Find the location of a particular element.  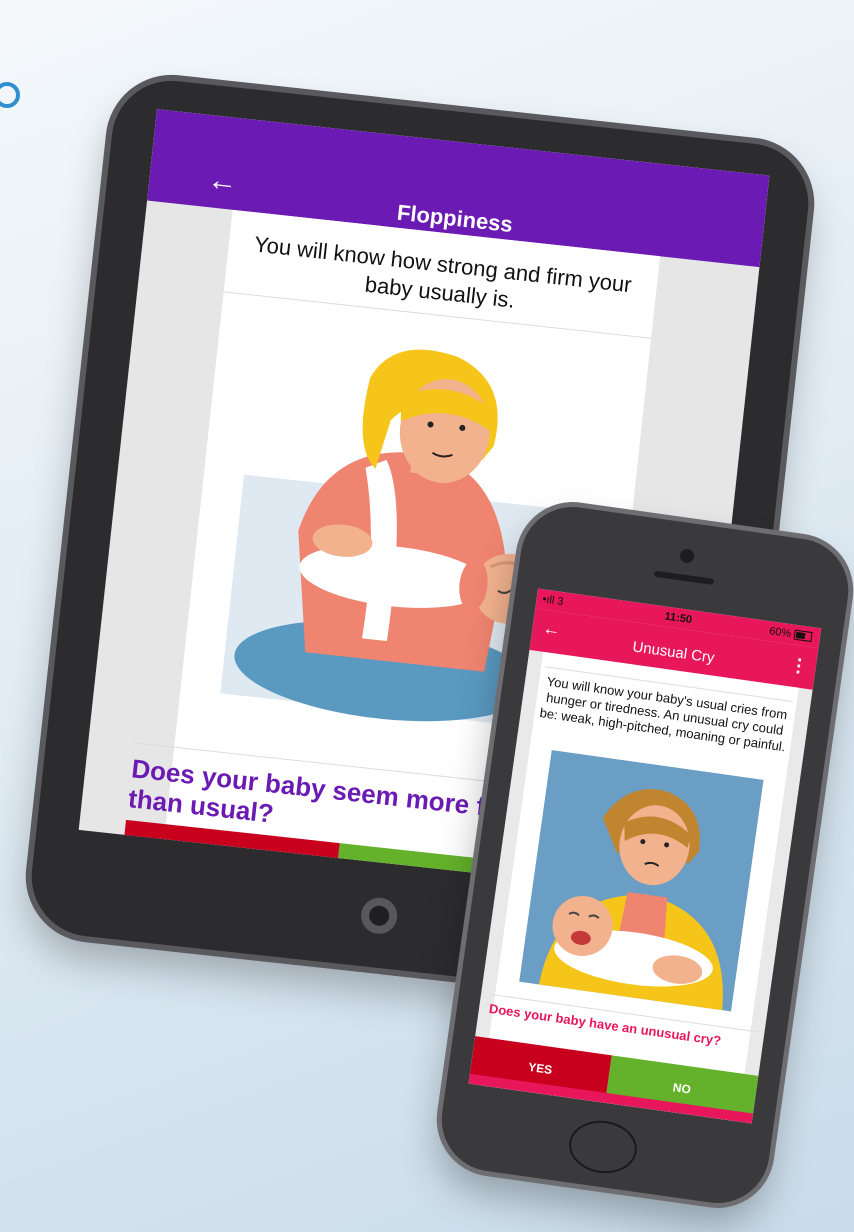

battery-status: 60% is located at coordinates (790, 634).